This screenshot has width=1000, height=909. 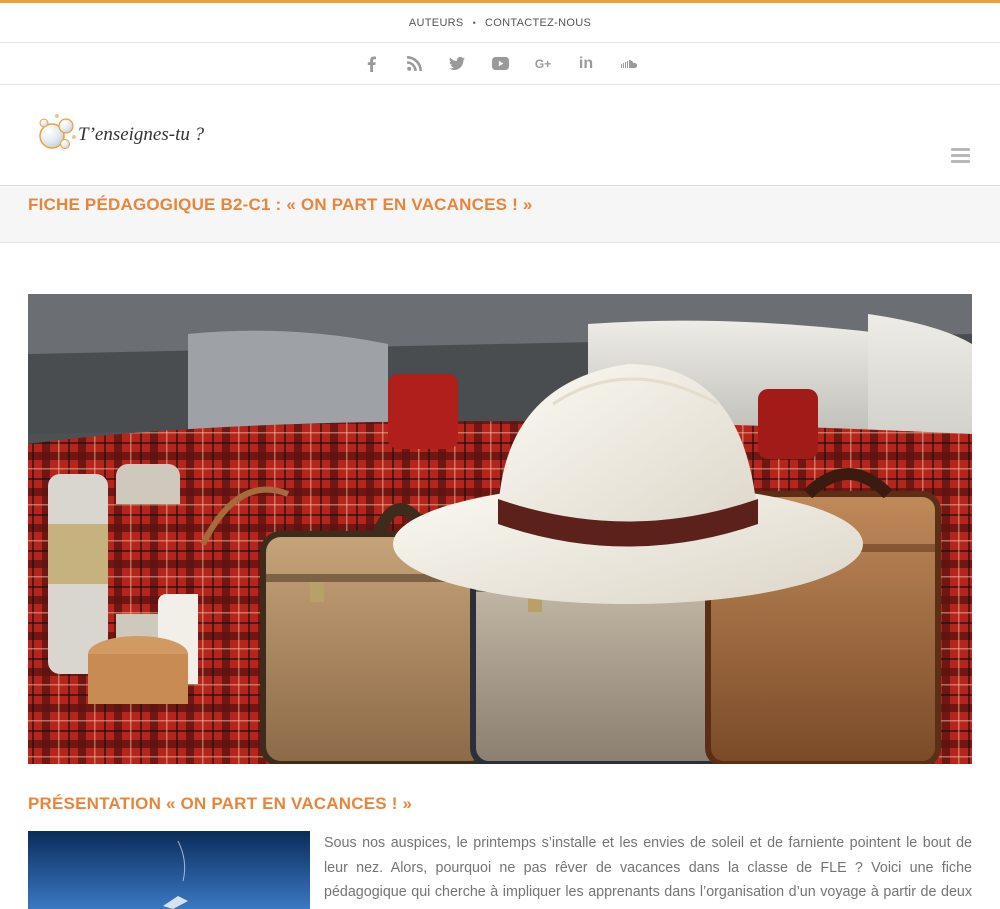 I want to click on nav-link-auteurs: AUTEURS, so click(x=436, y=23).